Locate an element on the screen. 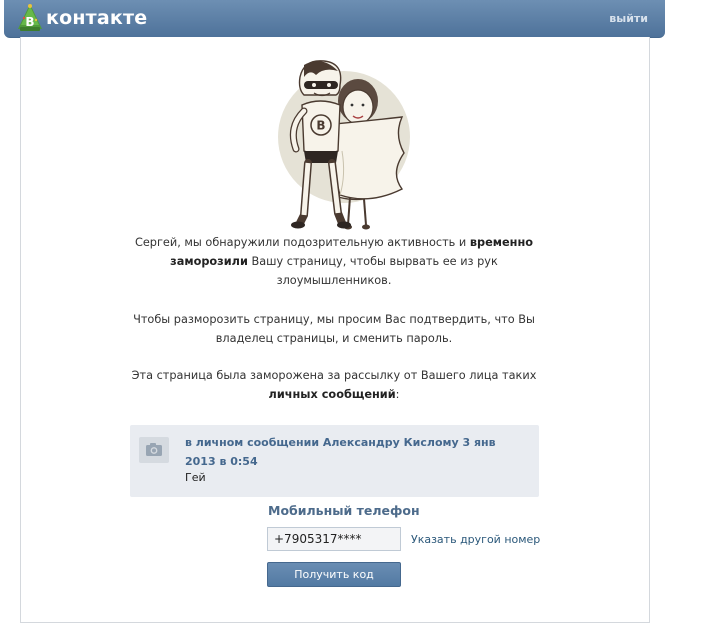 The height and width of the screenshot is (638, 711). svg-text: В is located at coordinates (29, 22).